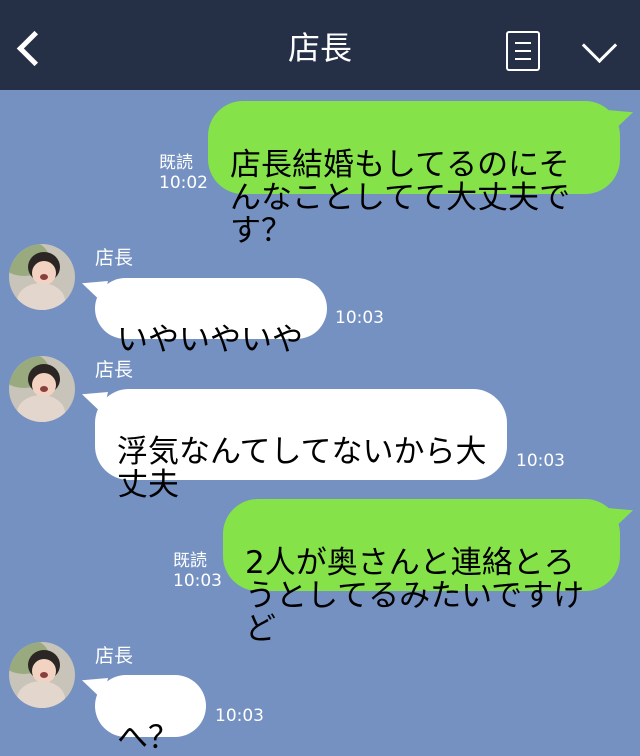  I want to click on read-status: 既読 10:02, so click(183, 173).